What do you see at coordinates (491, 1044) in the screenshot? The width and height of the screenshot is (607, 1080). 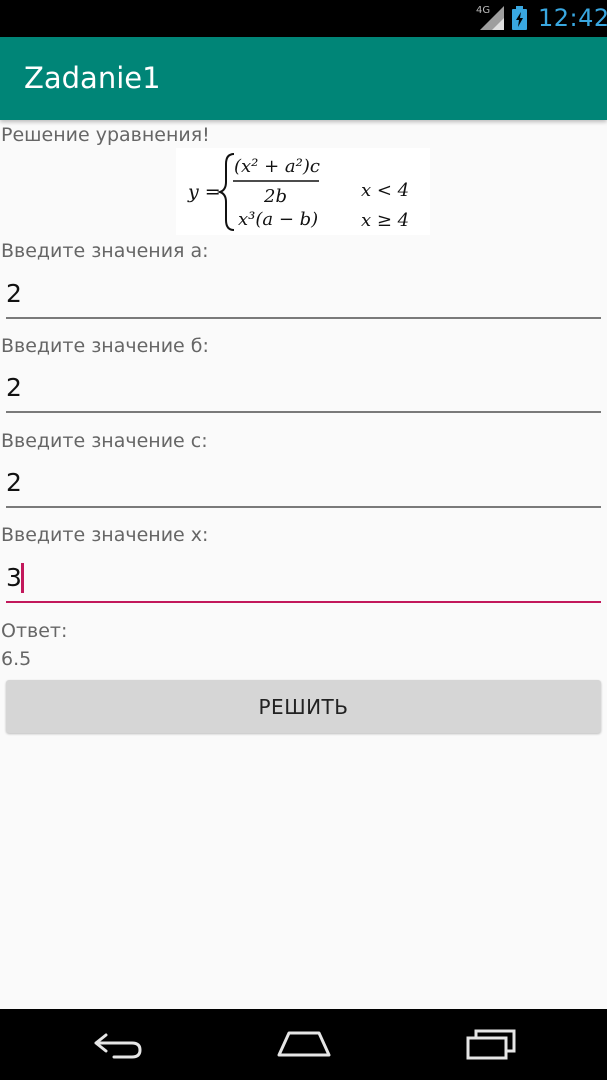 I see `recents-icon` at bounding box center [491, 1044].